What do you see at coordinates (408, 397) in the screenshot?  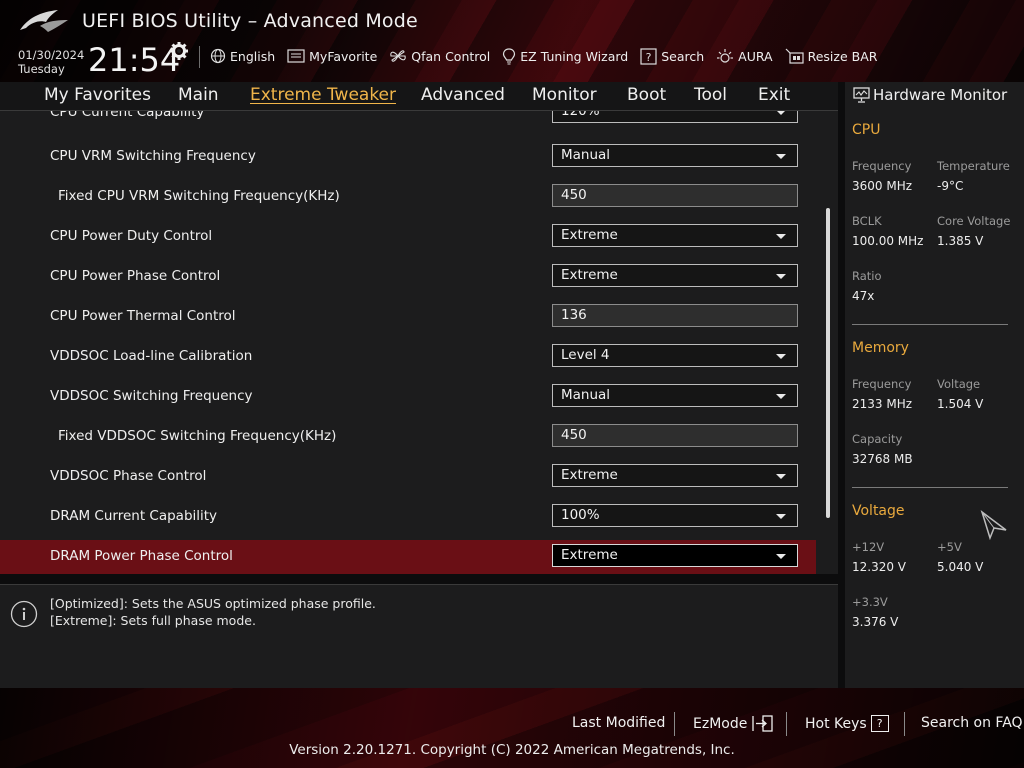 I see `setting-row: VDDSOC Switching Frequency Manual` at bounding box center [408, 397].